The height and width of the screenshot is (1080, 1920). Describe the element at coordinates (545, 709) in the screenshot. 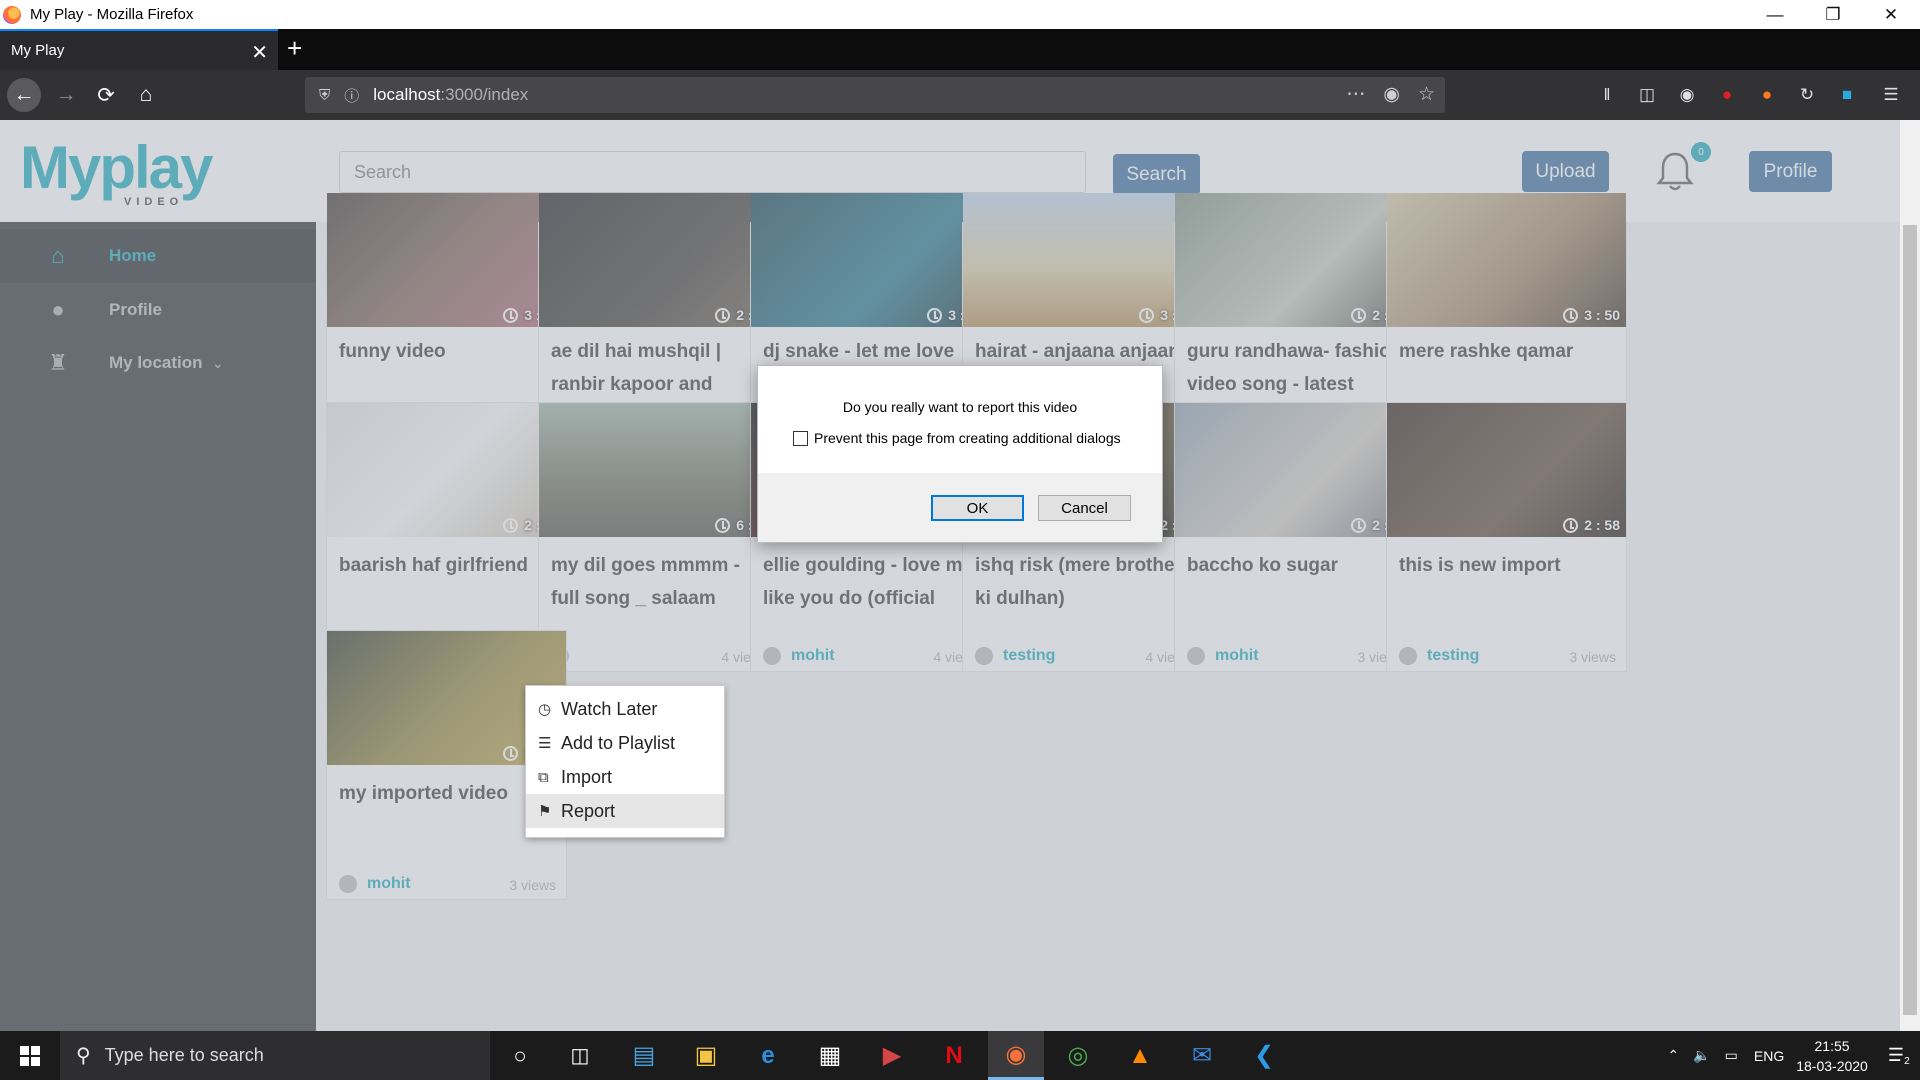

I see `clock-icon: ◷` at that location.